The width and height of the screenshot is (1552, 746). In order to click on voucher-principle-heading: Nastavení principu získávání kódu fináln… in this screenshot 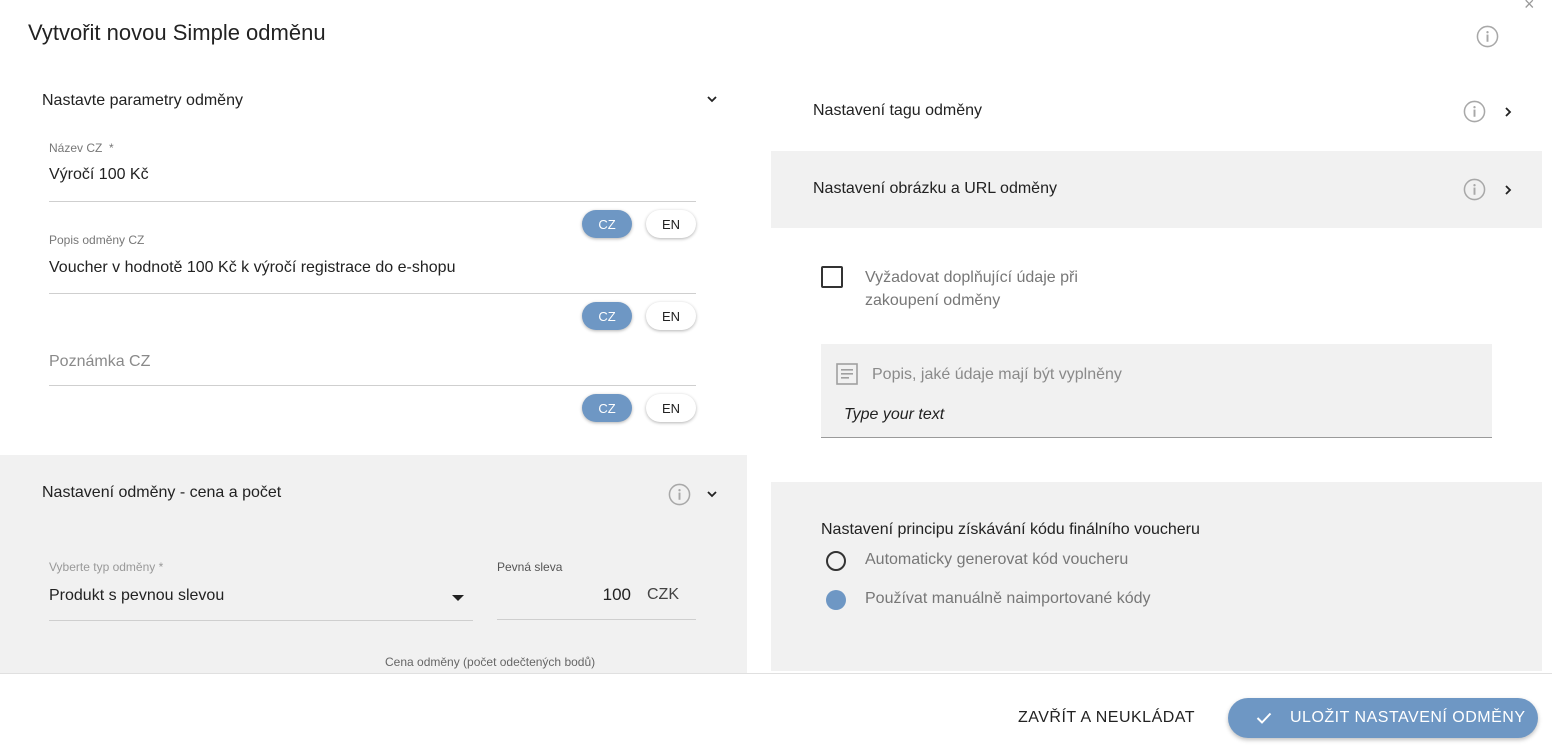, I will do `click(1010, 529)`.